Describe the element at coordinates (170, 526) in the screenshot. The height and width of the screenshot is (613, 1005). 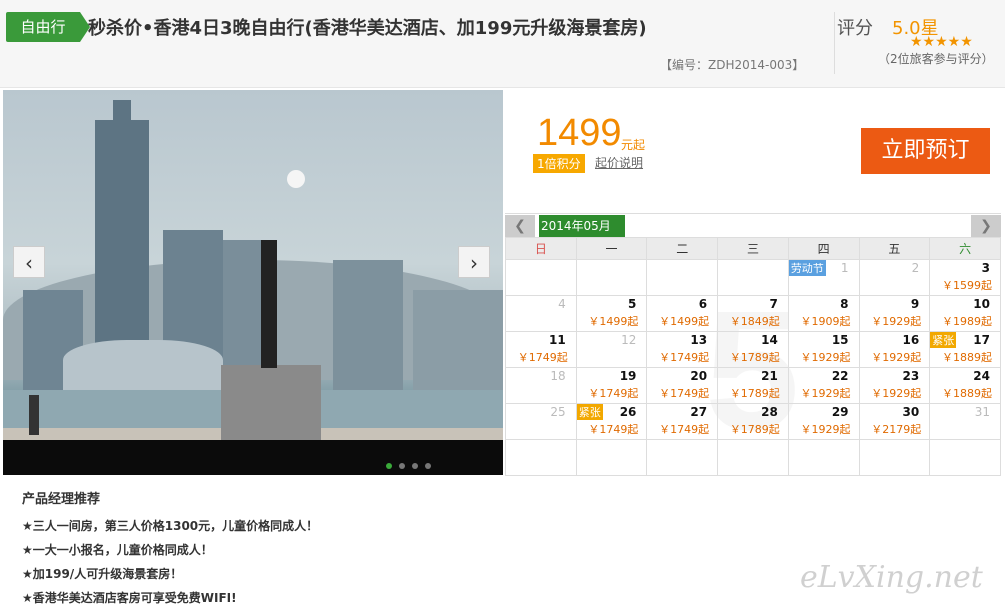
I see `recommend-item: ★三人一间房，第三人价格1300元，儿童价格同成人！` at that location.